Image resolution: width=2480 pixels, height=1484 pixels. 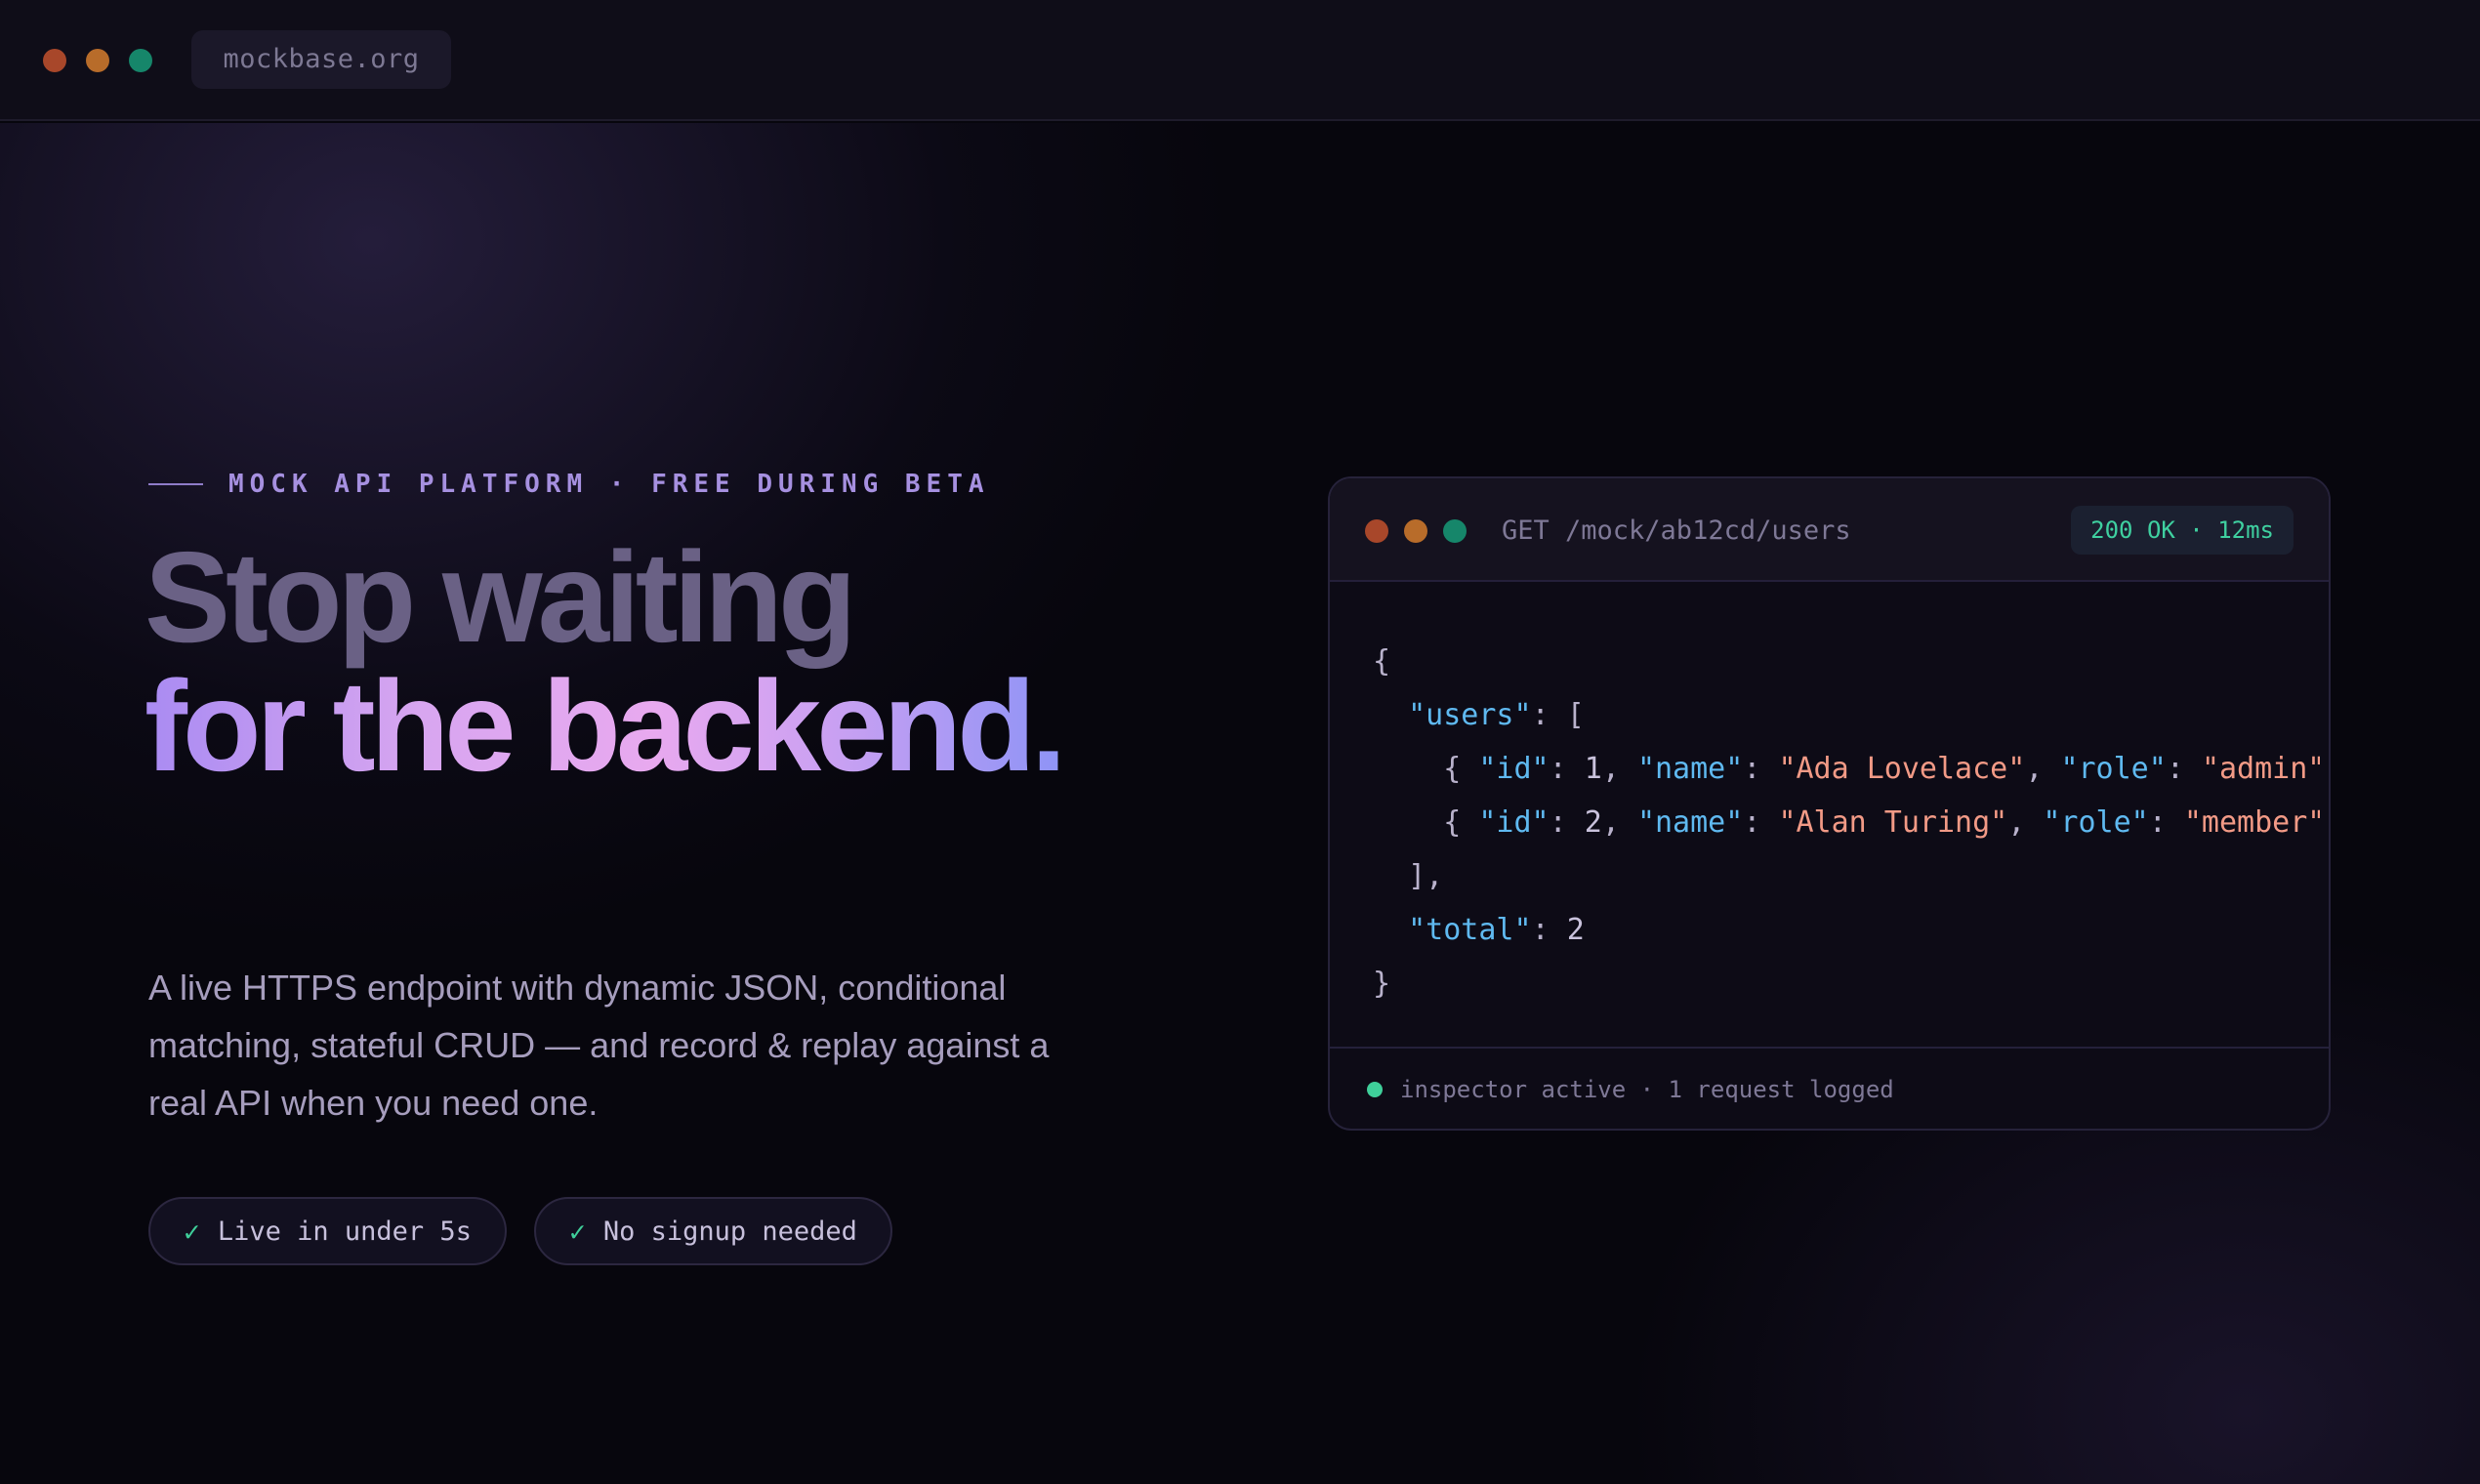 What do you see at coordinates (1375, 1090) in the screenshot?
I see `status-dot-icon` at bounding box center [1375, 1090].